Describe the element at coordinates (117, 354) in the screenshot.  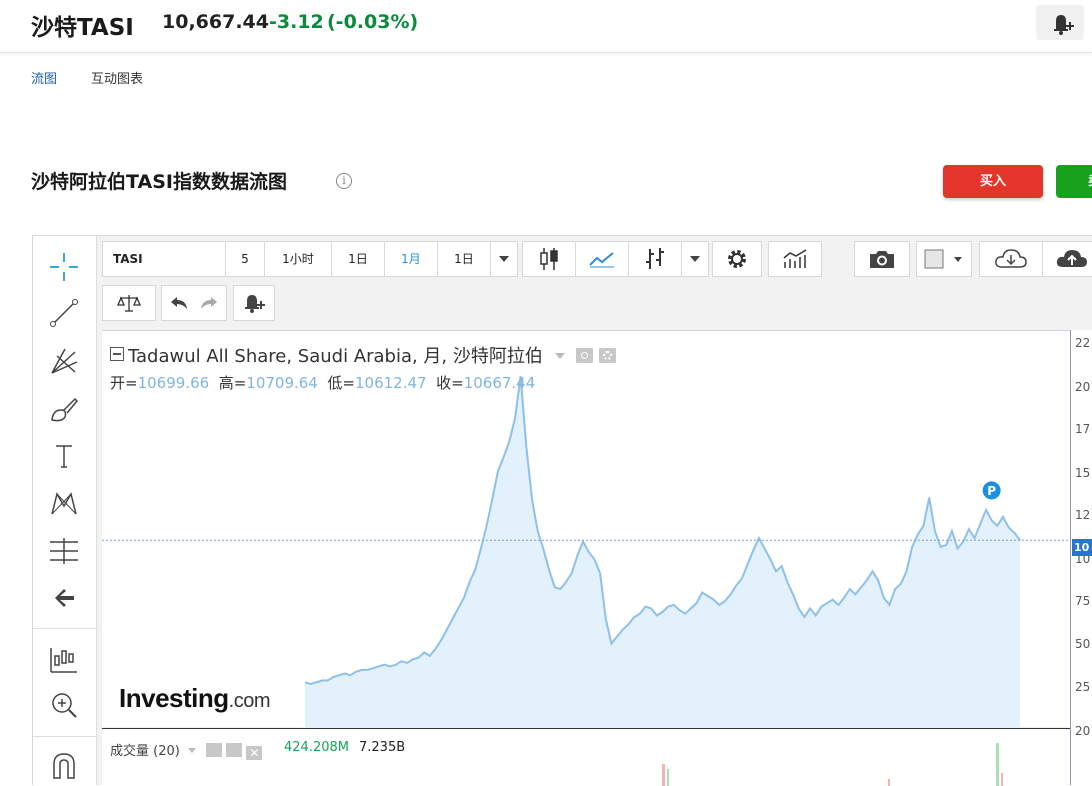
I see `collapse-legend-icon` at that location.